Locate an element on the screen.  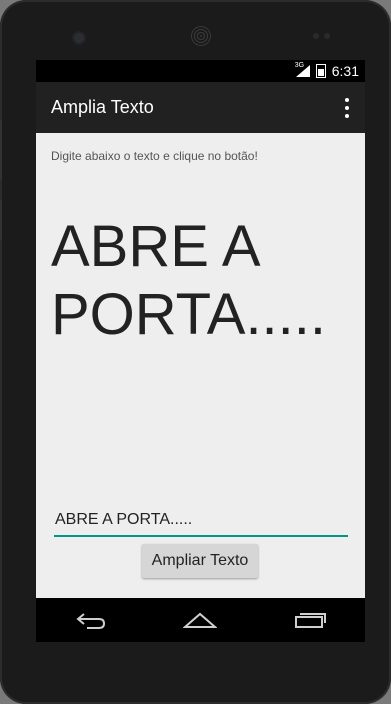
signal-icon: 3G is located at coordinates (302, 69).